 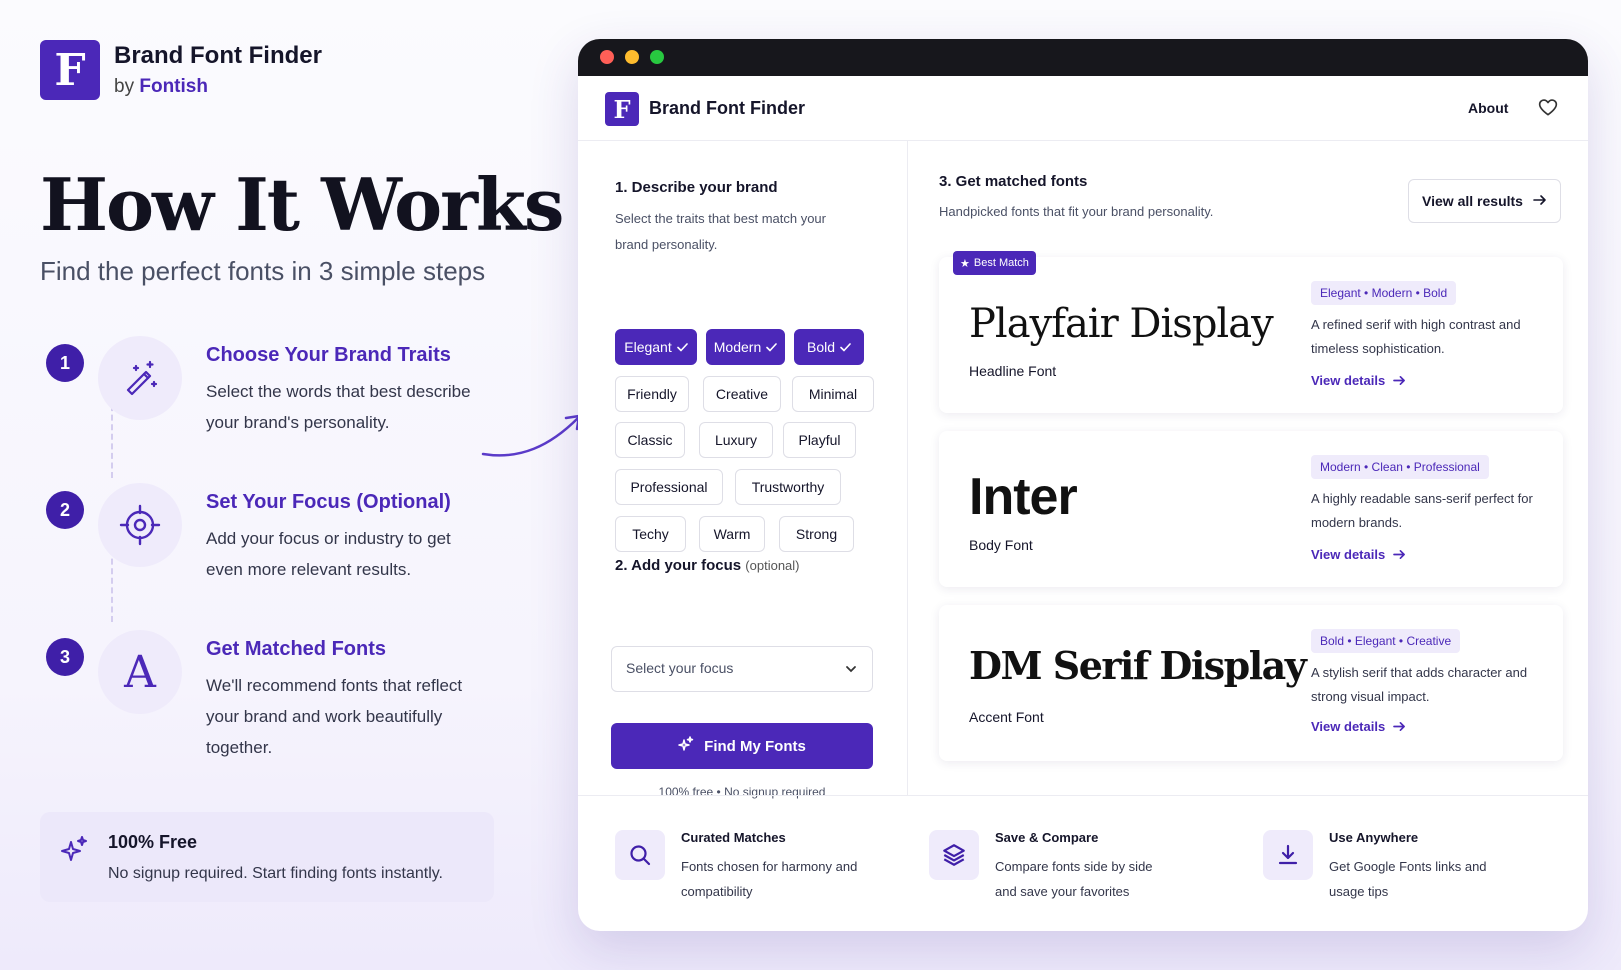 I want to click on section-title: 1. Describe your brand, so click(x=696, y=187).